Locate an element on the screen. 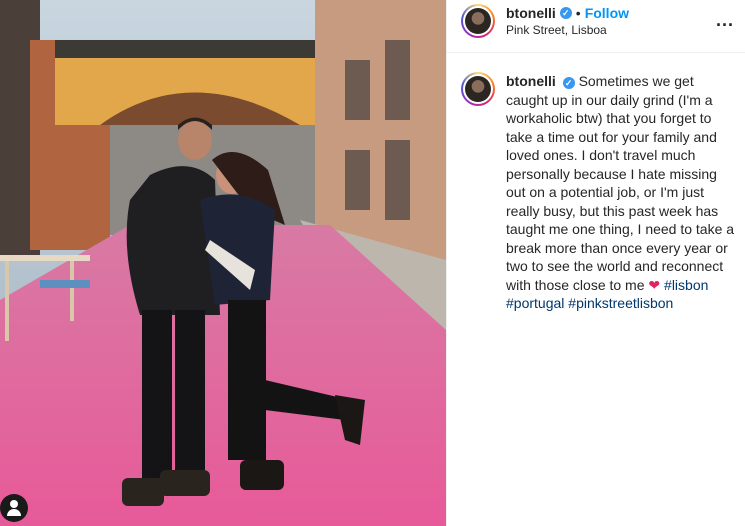 The width and height of the screenshot is (745, 526). caption-avatar-ring is located at coordinates (478, 89).